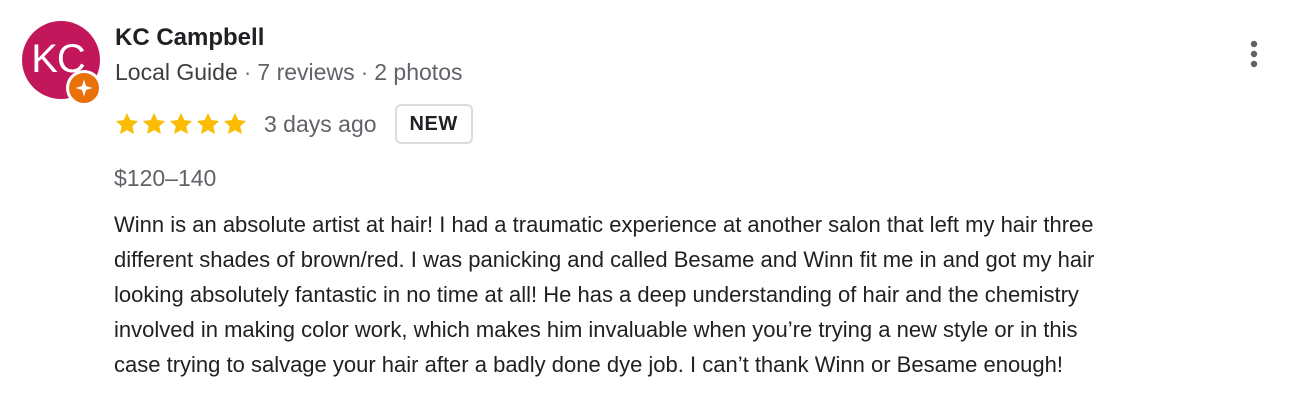  I want to click on reviewer-name: KC Campbell, so click(289, 38).